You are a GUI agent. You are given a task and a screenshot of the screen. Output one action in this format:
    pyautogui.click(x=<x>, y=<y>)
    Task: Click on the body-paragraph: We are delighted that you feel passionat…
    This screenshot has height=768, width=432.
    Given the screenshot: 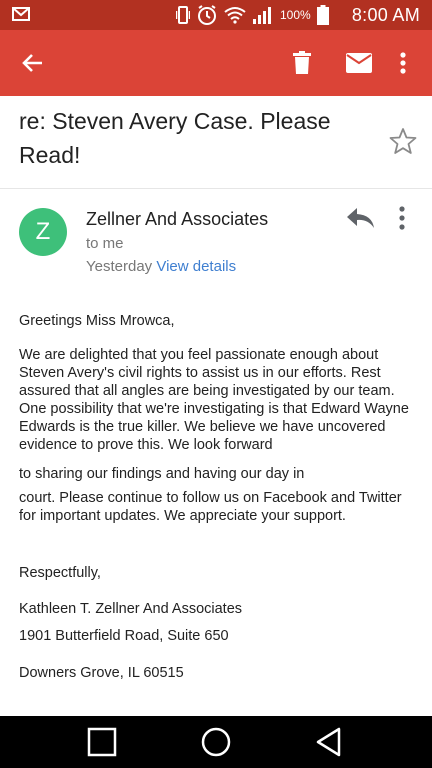 What is the action you would take?
    pyautogui.click(x=214, y=400)
    